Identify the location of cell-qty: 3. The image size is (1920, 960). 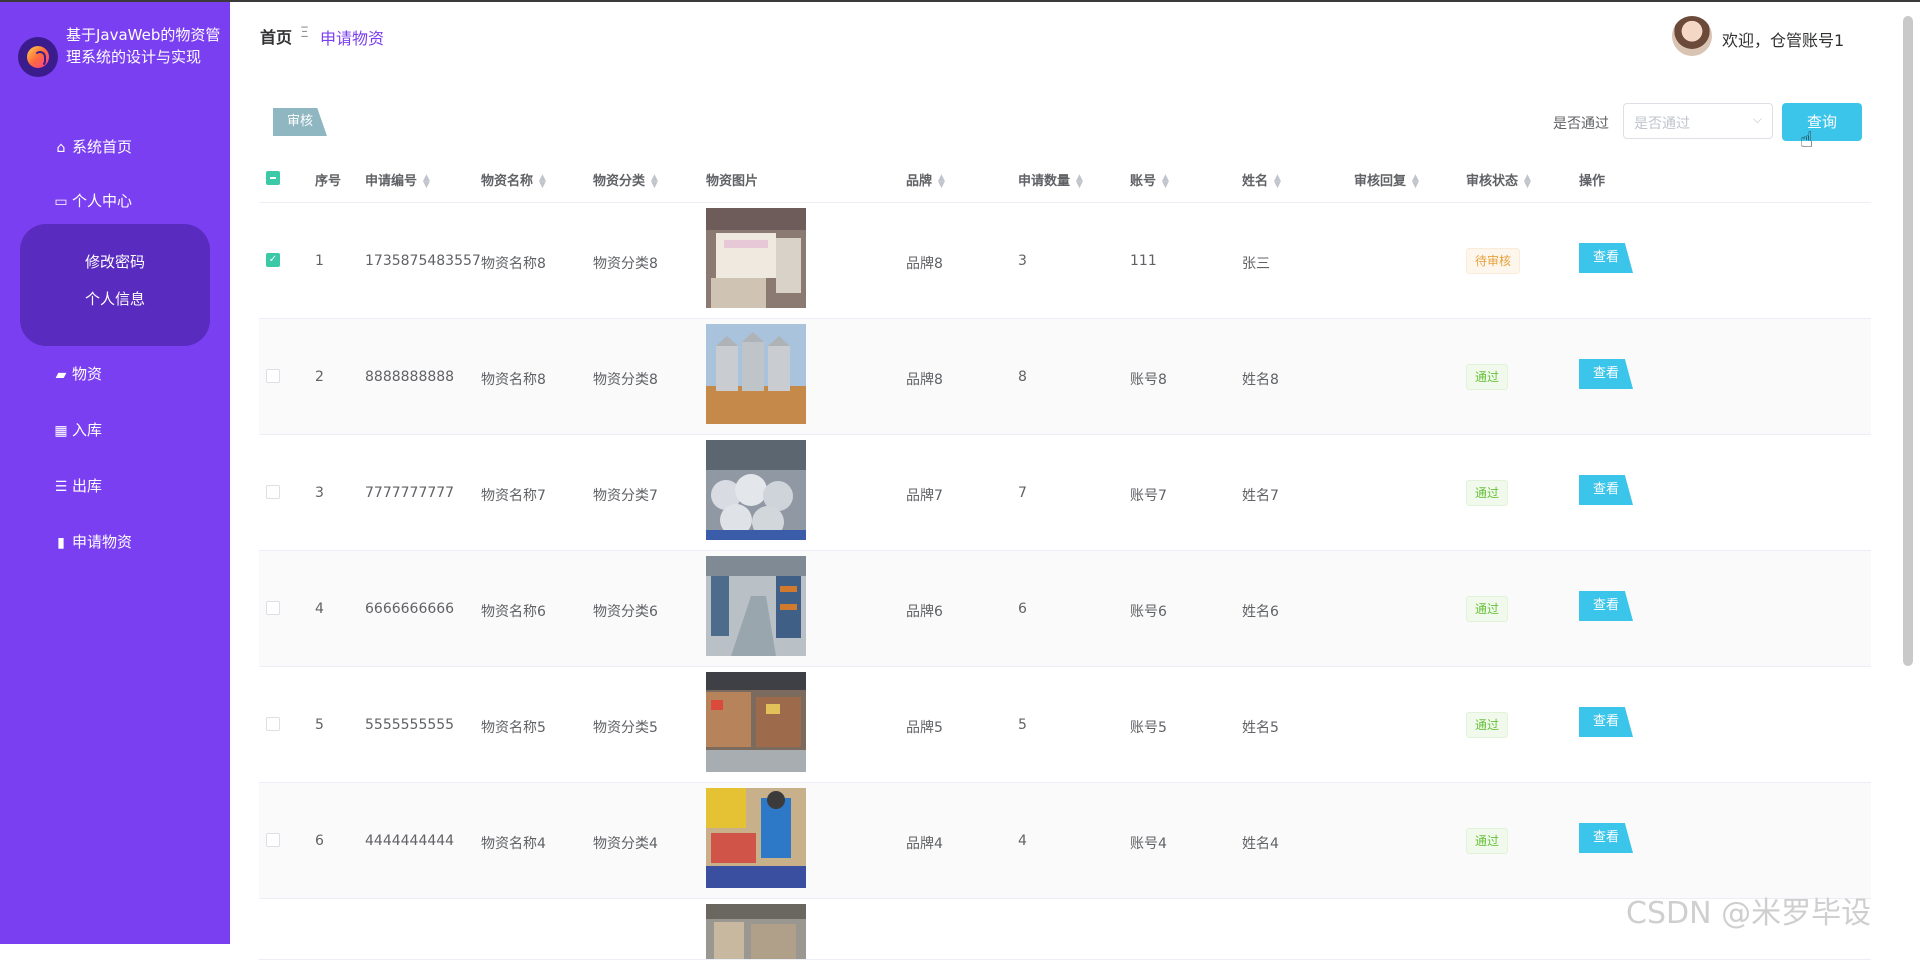
(1022, 261).